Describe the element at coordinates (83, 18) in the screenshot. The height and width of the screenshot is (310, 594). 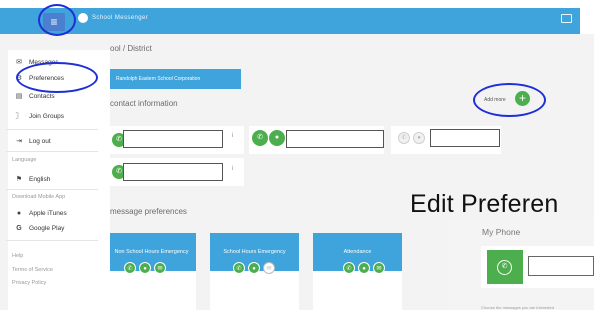
I see `brand-mark-icon` at that location.